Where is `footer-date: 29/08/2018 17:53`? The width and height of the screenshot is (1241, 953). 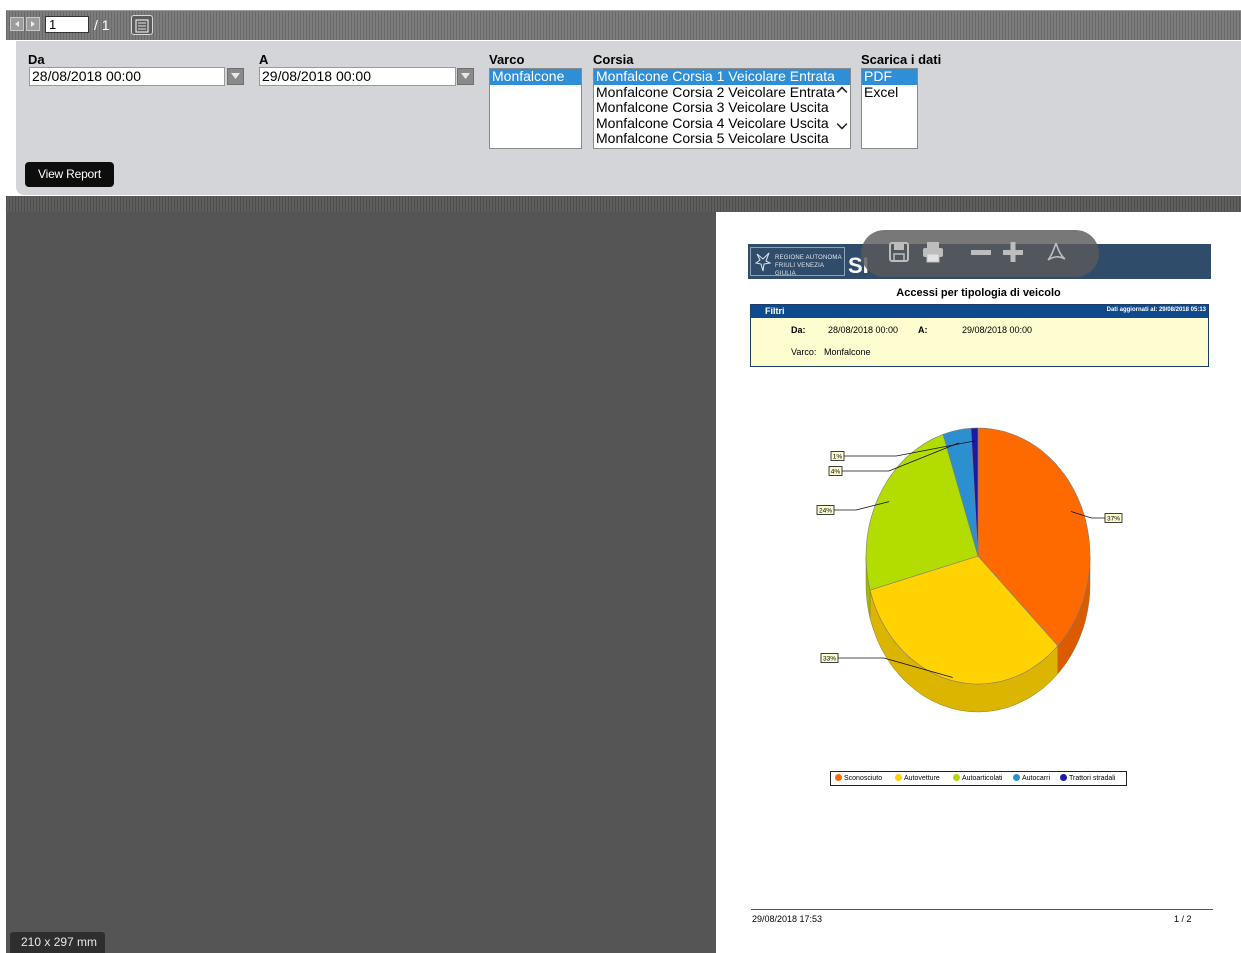 footer-date: 29/08/2018 17:53 is located at coordinates (787, 919).